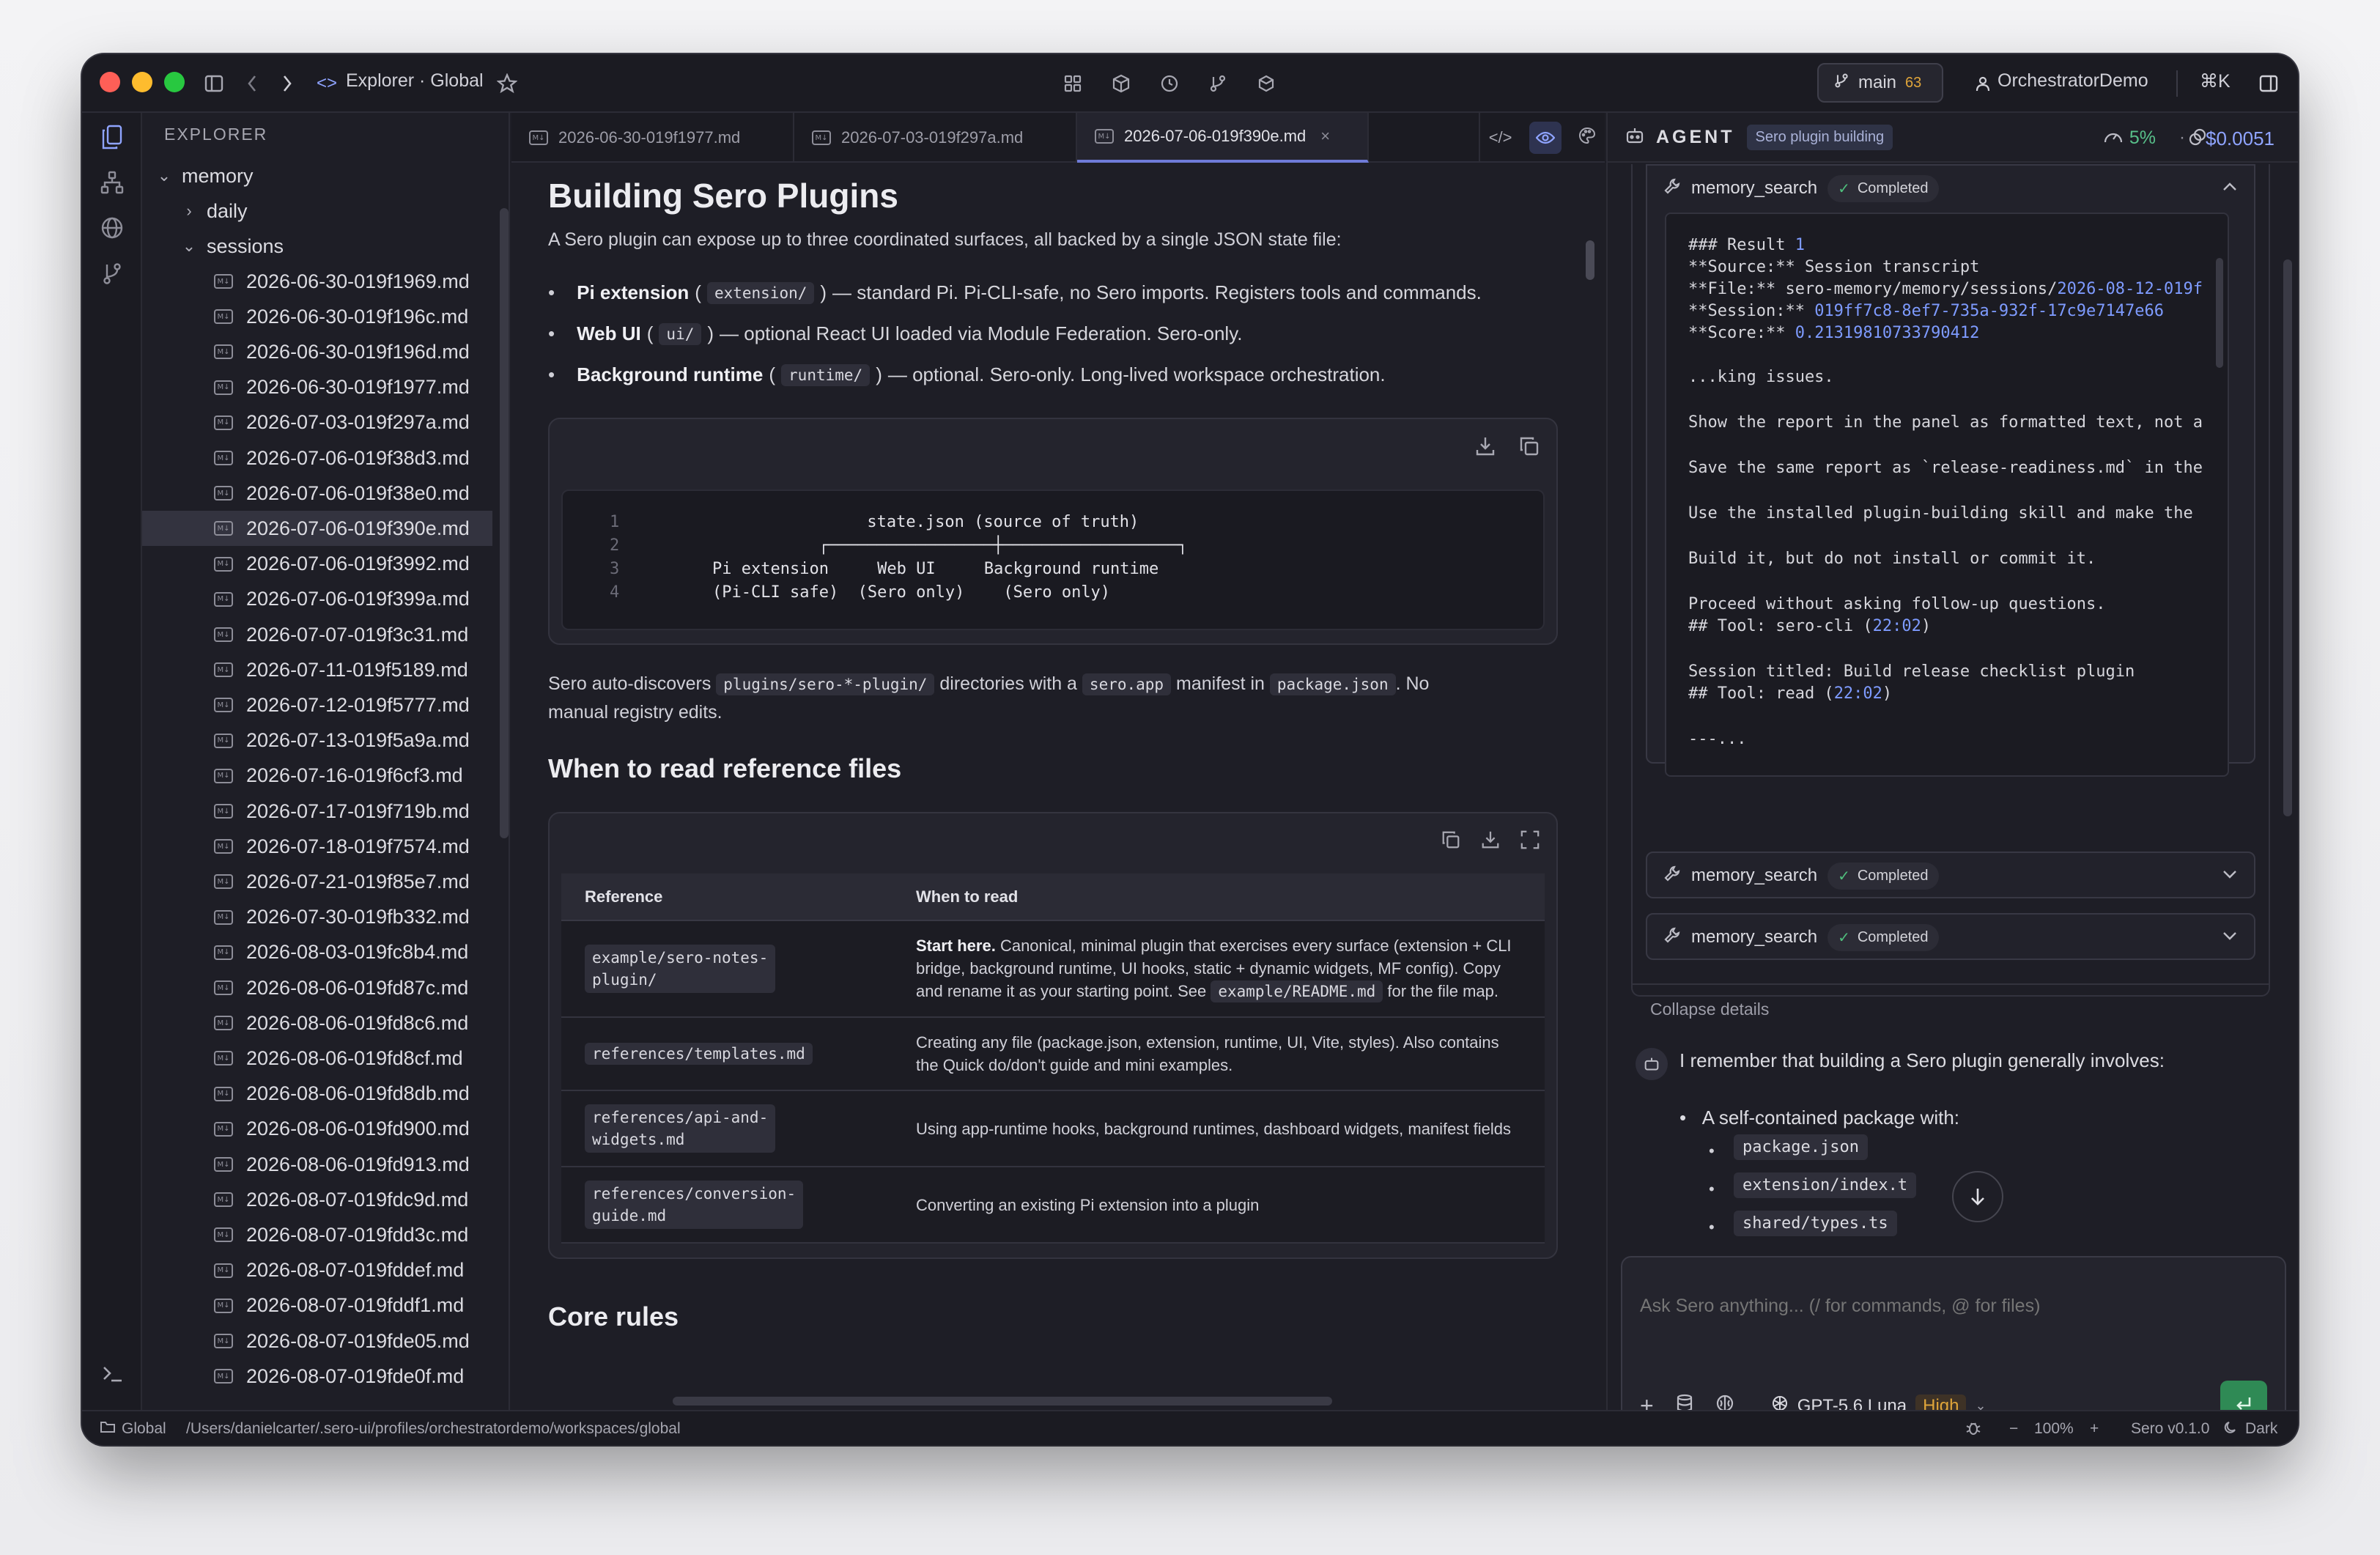  What do you see at coordinates (317, 669) in the screenshot?
I see `file-item: M↓ 2026-07-11-019f5189.md` at bounding box center [317, 669].